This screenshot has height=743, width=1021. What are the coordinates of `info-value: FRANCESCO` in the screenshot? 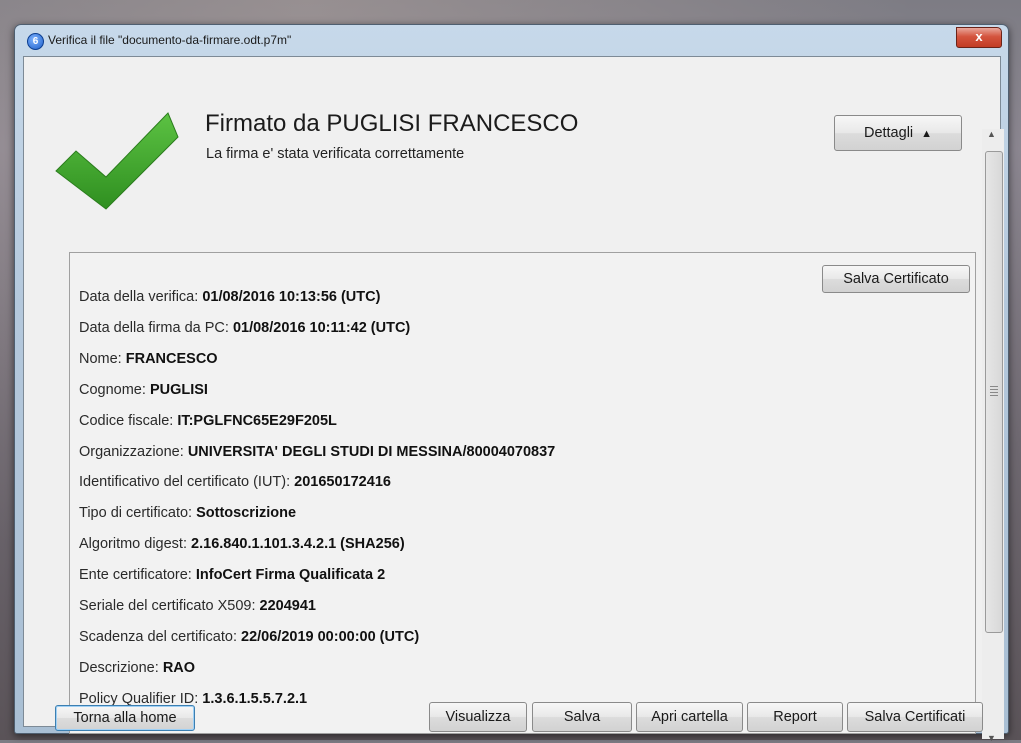 It's located at (171, 358).